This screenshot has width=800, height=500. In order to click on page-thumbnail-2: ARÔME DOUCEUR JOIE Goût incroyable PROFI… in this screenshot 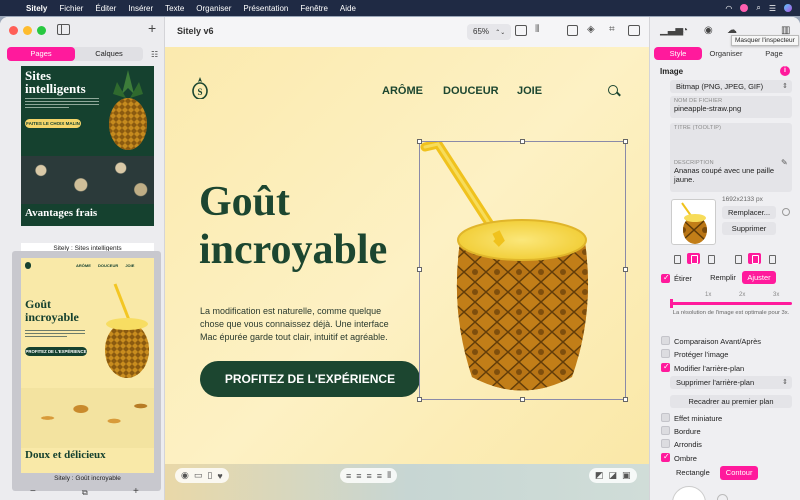, I will do `click(87, 365)`.